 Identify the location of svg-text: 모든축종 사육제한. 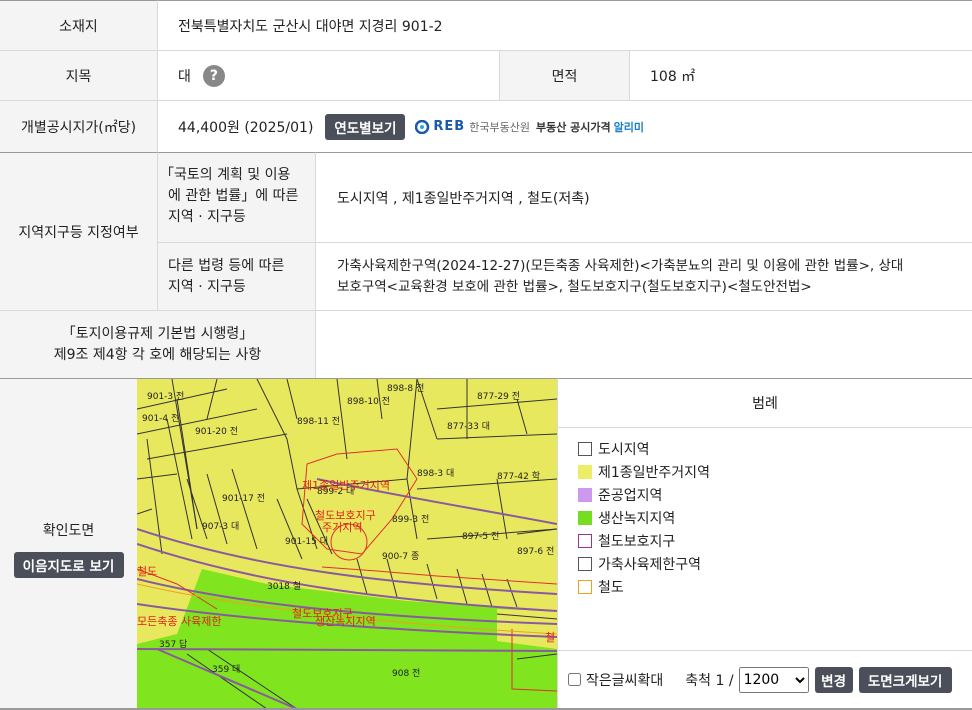
(179, 621).